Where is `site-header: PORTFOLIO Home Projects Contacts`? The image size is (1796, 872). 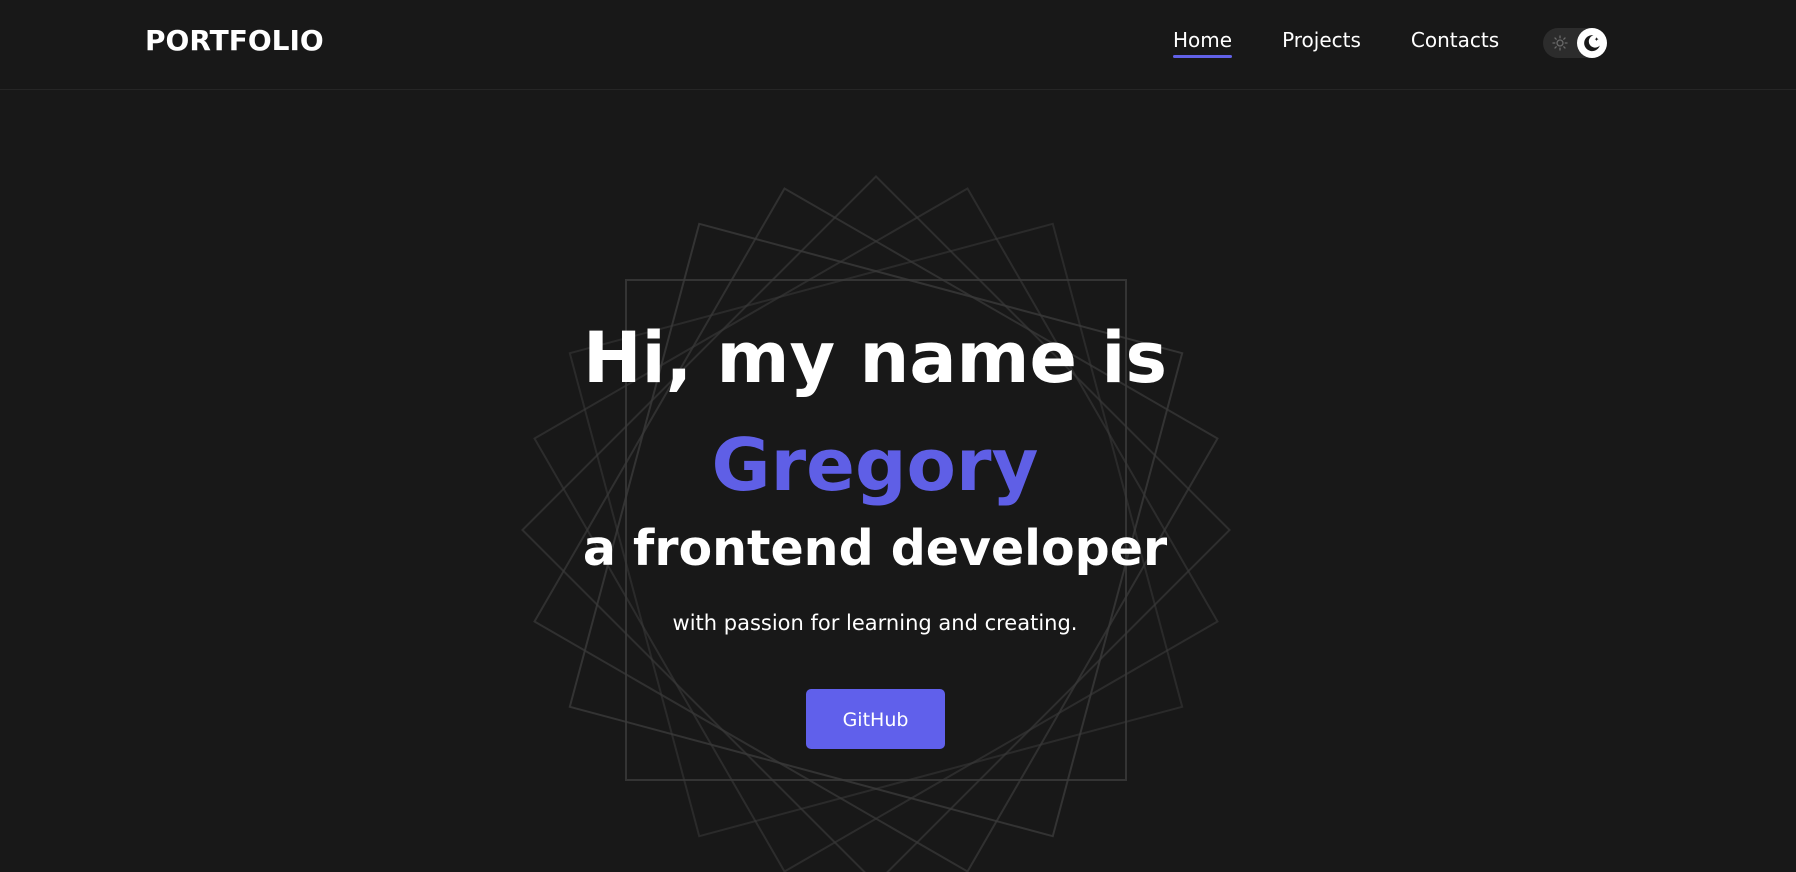
site-header: PORTFOLIO Home Projects Contacts is located at coordinates (898, 45).